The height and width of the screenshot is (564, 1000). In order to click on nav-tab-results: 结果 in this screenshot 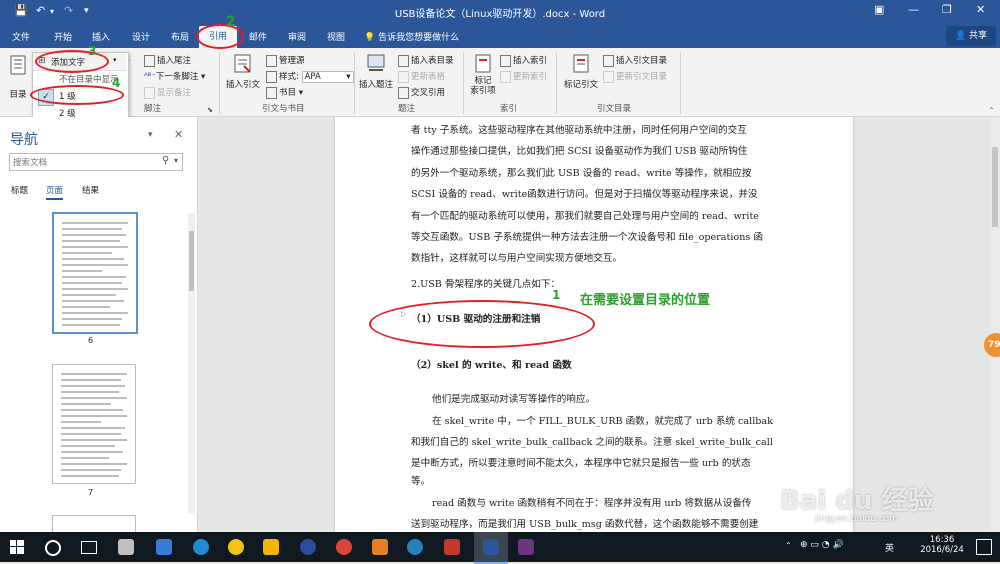, I will do `click(90, 190)`.